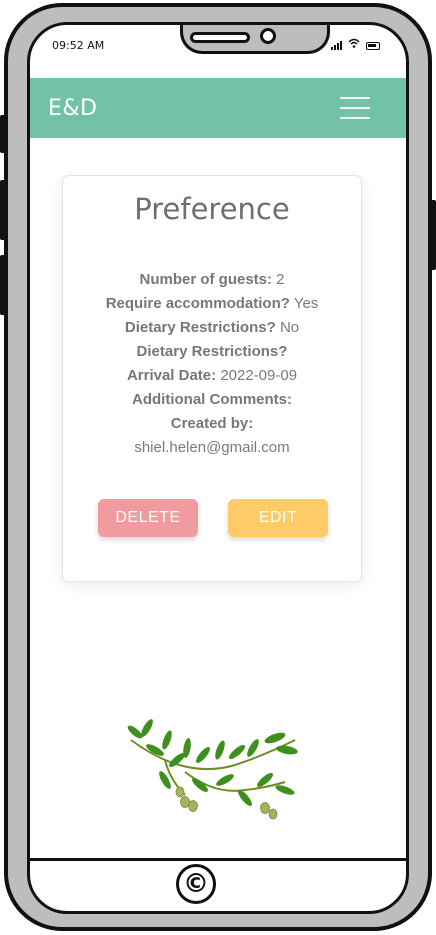 The image size is (436, 935). What do you see at coordinates (336, 45) in the screenshot?
I see `signal-icon` at bounding box center [336, 45].